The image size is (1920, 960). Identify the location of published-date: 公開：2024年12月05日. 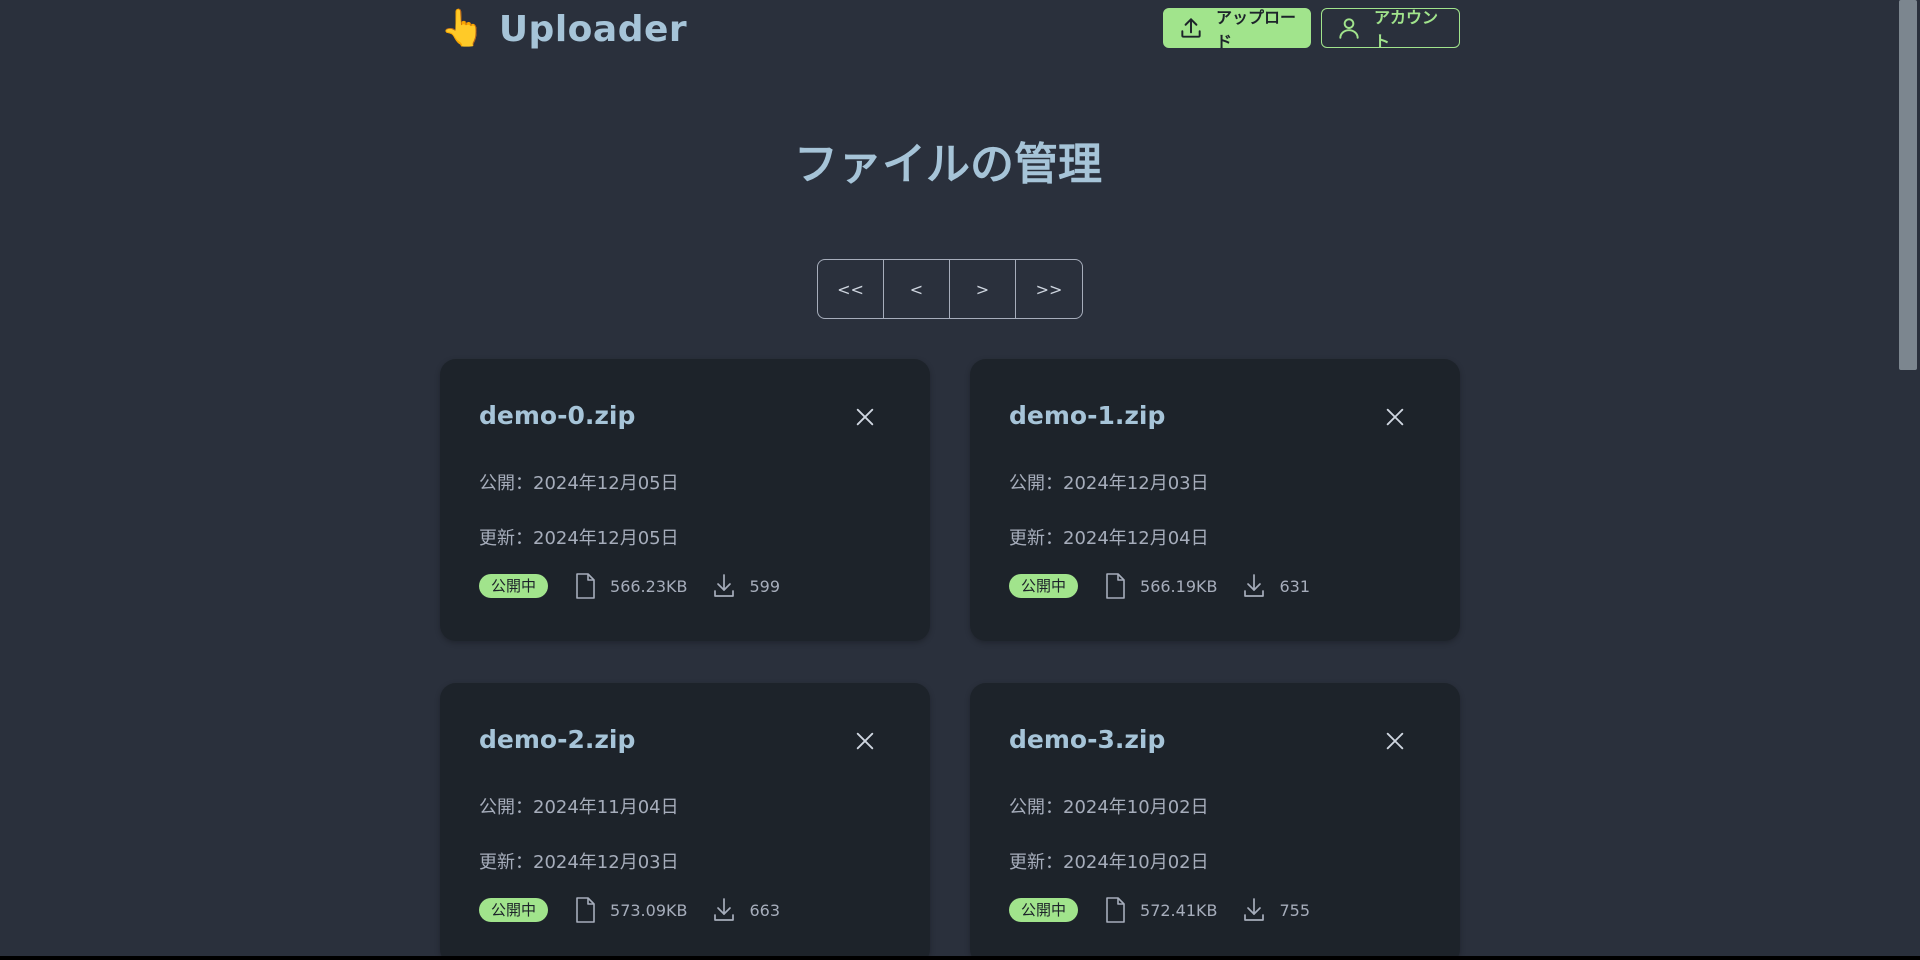
(579, 483).